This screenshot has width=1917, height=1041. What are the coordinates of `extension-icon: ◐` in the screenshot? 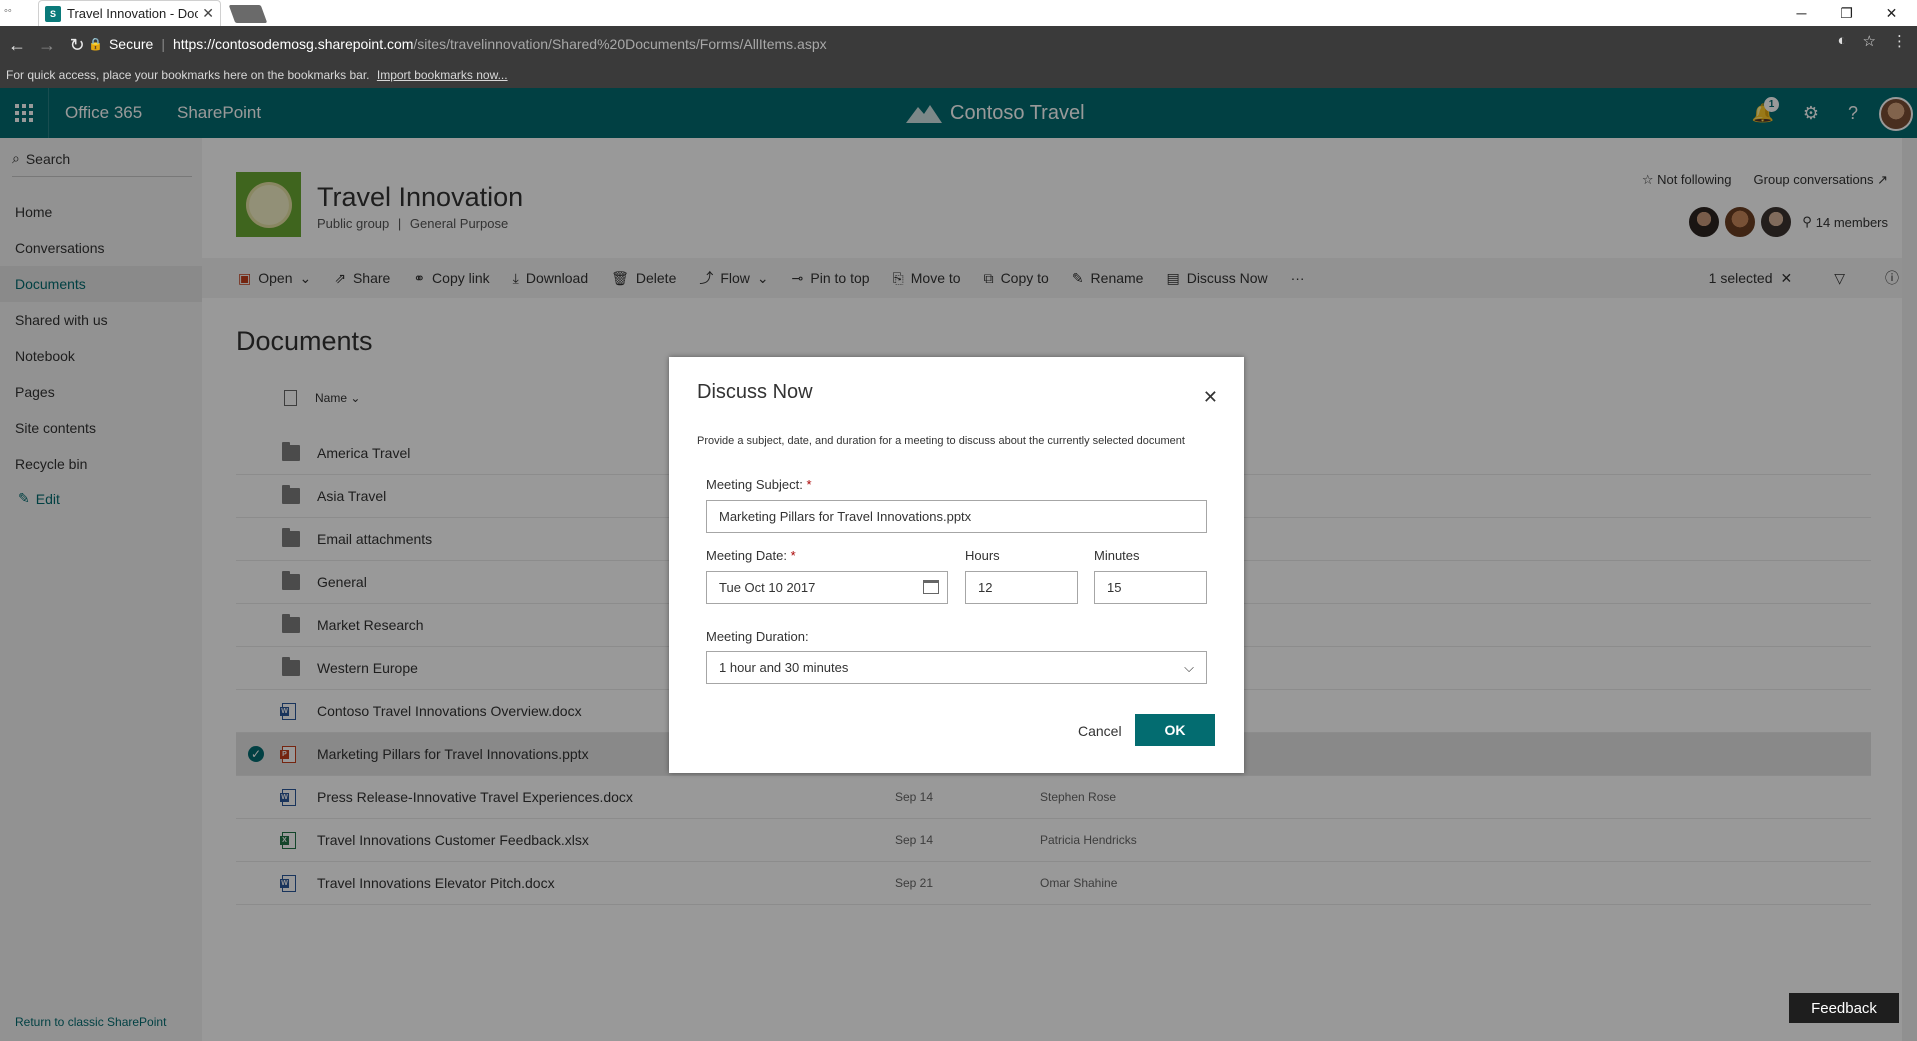 It's located at (1841, 41).